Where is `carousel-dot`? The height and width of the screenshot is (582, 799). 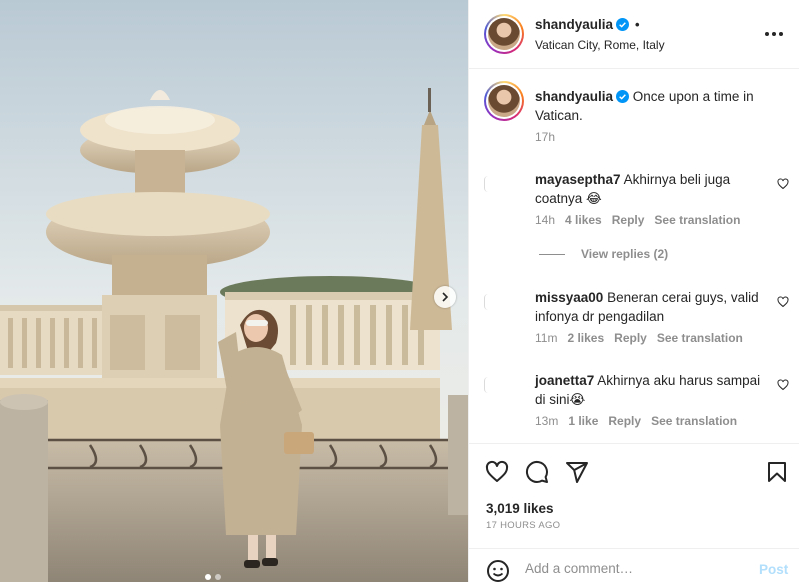
carousel-dot is located at coordinates (218, 577).